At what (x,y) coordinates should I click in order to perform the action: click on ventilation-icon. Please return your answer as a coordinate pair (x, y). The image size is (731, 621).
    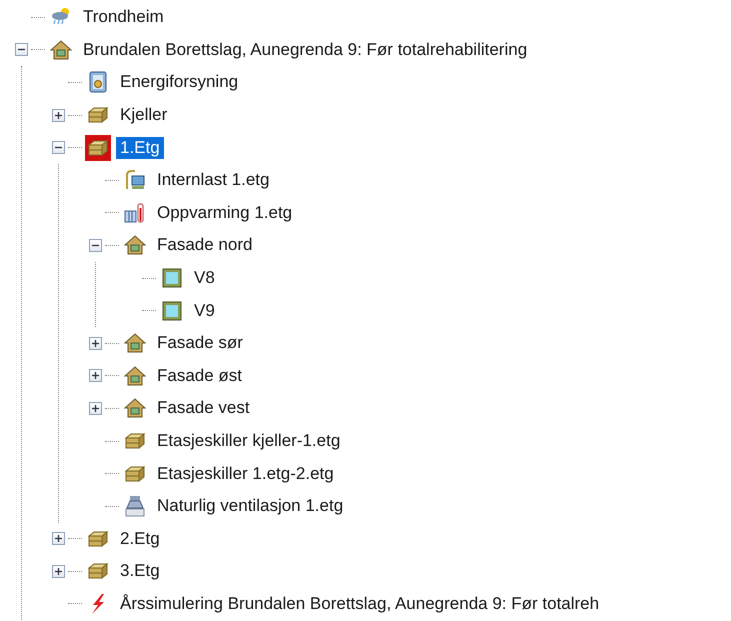
    Looking at the image, I should click on (135, 506).